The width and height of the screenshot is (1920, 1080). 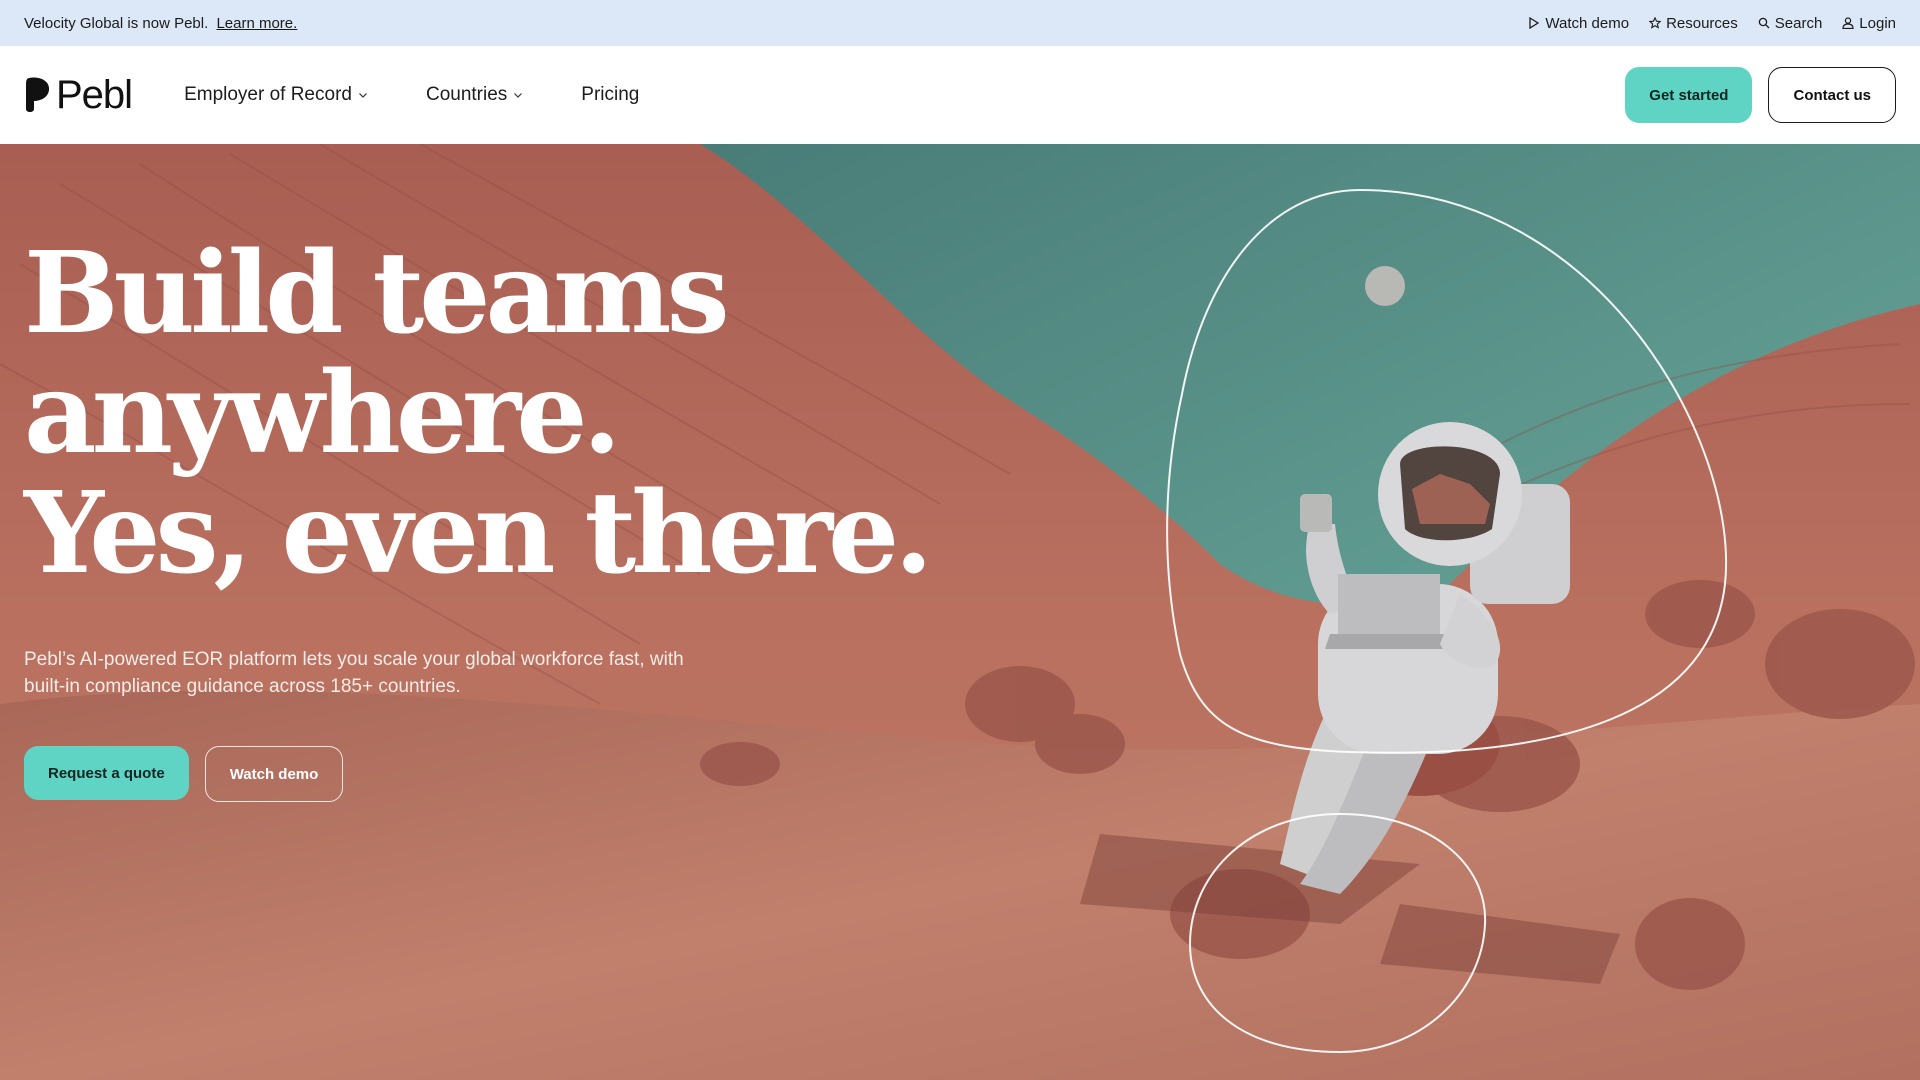 I want to click on nav-countries: Countries, so click(x=474, y=95).